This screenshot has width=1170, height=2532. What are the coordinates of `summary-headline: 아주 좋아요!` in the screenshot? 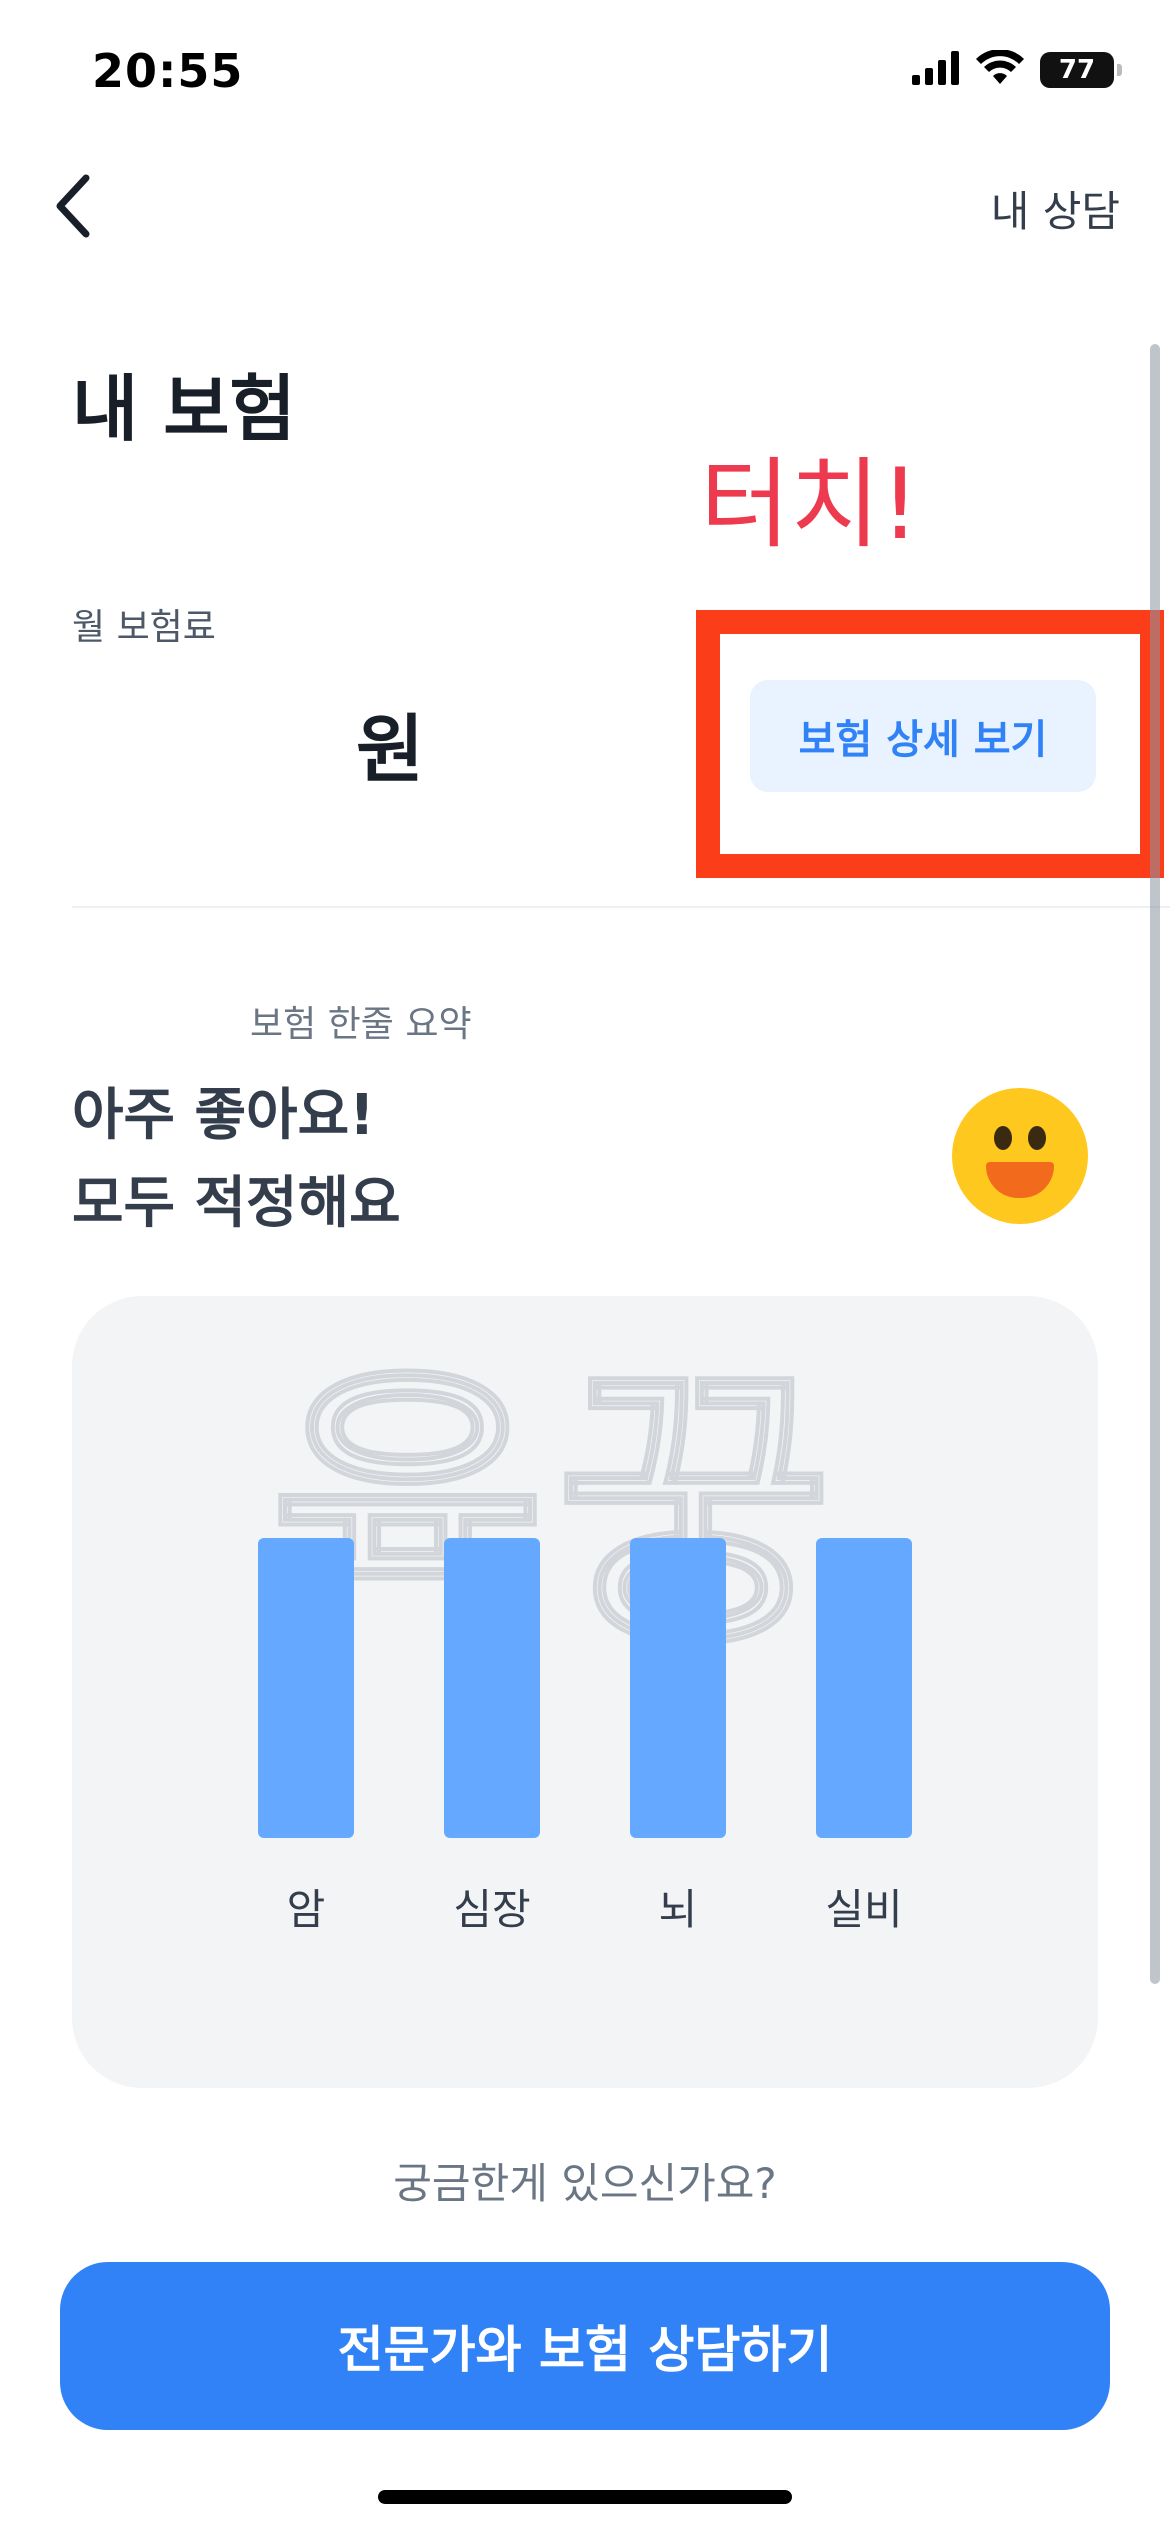 It's located at (223, 1115).